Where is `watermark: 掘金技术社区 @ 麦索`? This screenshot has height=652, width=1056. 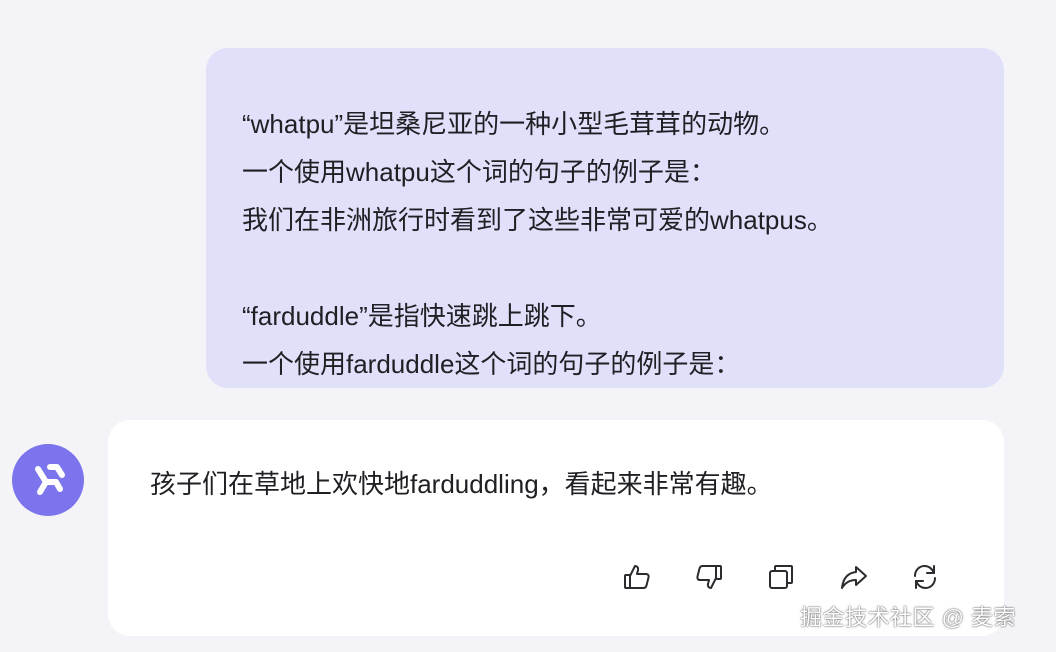 watermark: 掘金技术社区 @ 麦索 is located at coordinates (908, 617).